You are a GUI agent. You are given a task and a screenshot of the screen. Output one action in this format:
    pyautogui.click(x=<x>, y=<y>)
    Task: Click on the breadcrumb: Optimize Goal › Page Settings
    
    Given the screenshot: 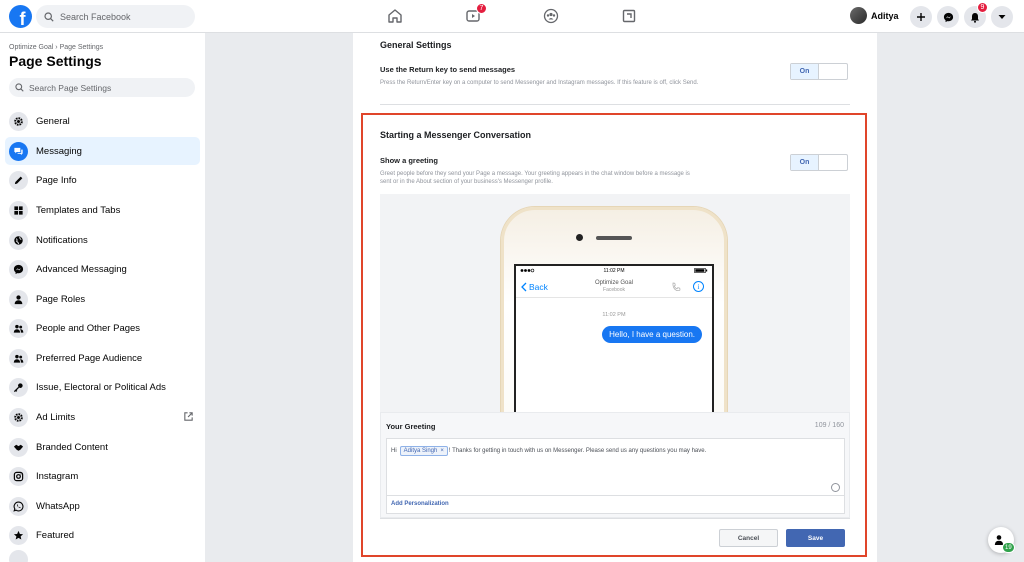 What is the action you would take?
    pyautogui.click(x=56, y=47)
    